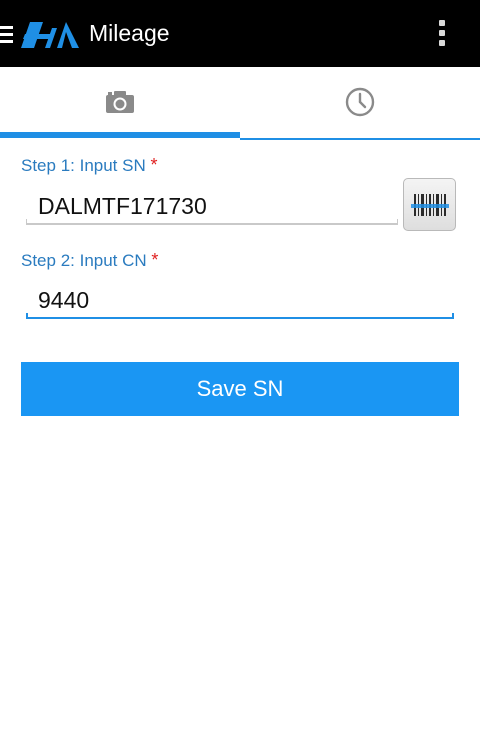 The height and width of the screenshot is (756, 480). I want to click on sn-input-underline, so click(212, 222).